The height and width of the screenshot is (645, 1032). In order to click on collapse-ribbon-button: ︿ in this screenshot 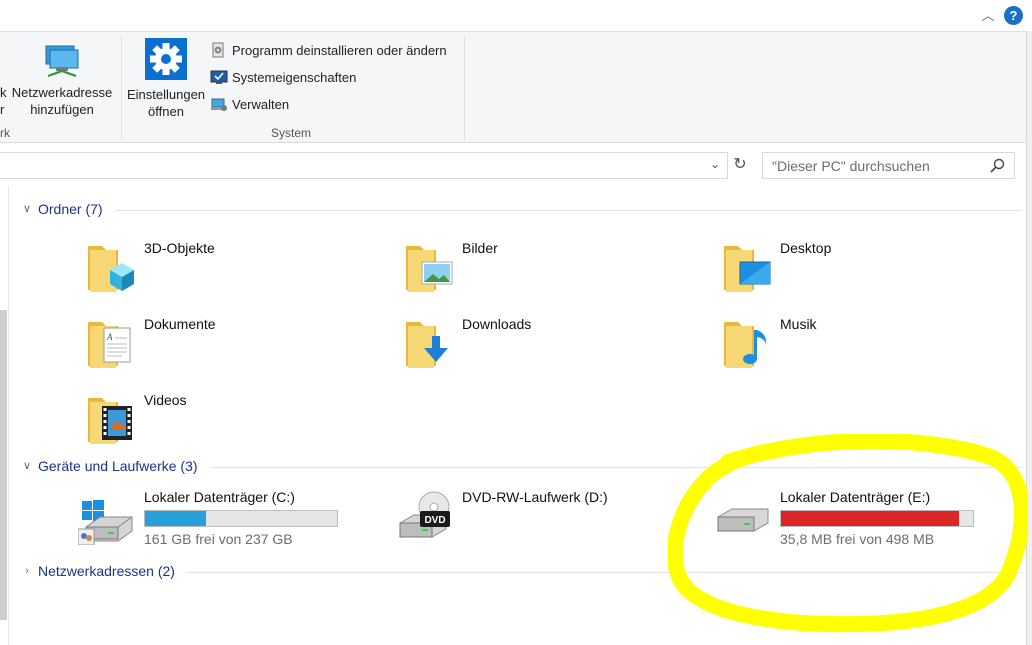, I will do `click(988, 16)`.